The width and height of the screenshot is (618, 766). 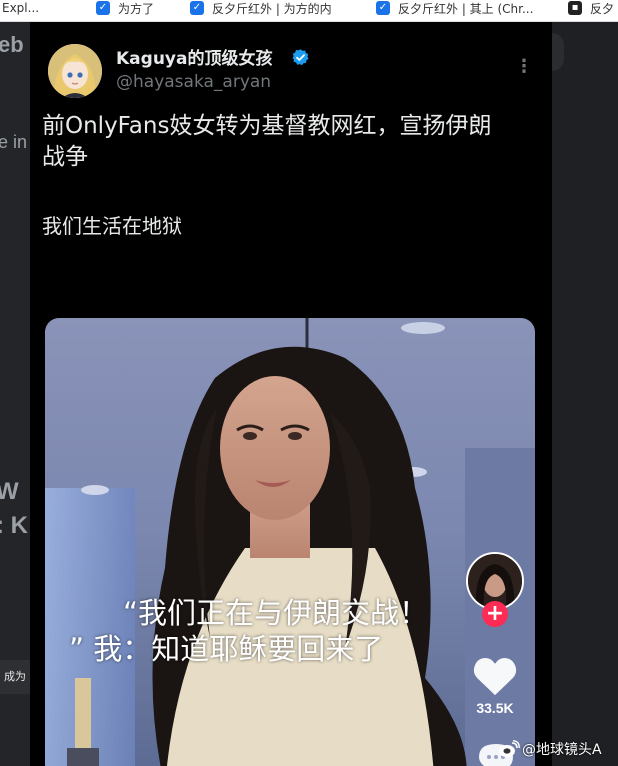 I want to click on tweet-subtext: 我们生活在地狱, so click(x=112, y=226).